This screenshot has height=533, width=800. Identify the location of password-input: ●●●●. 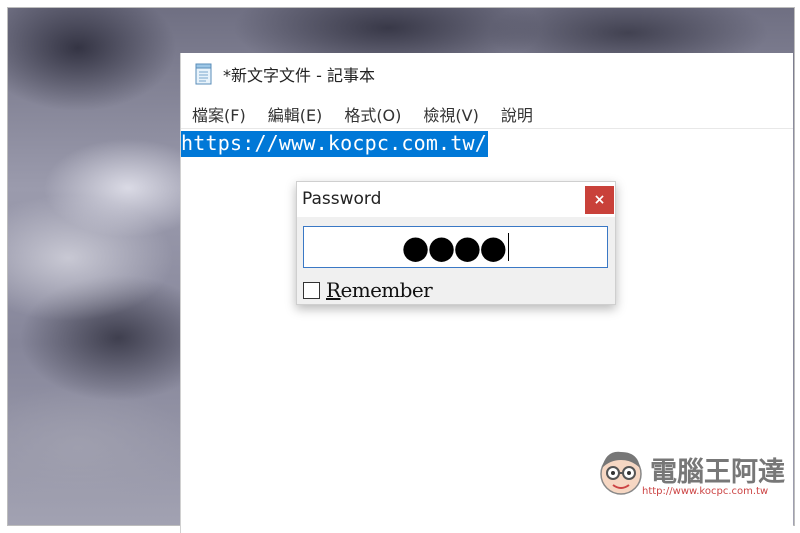
(455, 247).